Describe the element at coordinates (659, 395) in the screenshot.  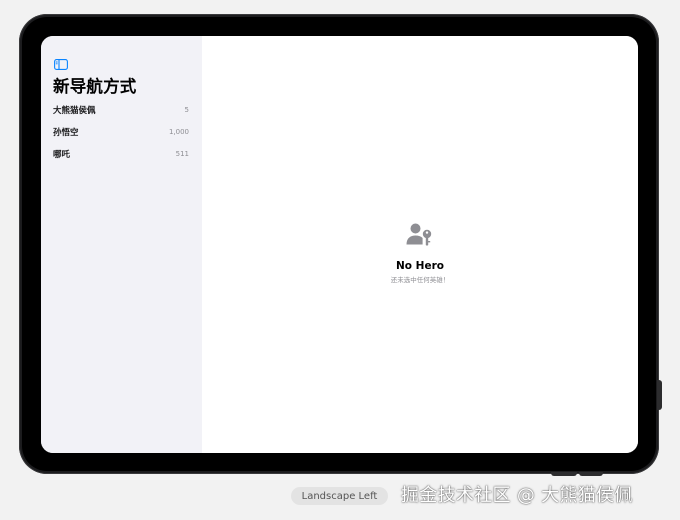
I see `device-side-button` at that location.